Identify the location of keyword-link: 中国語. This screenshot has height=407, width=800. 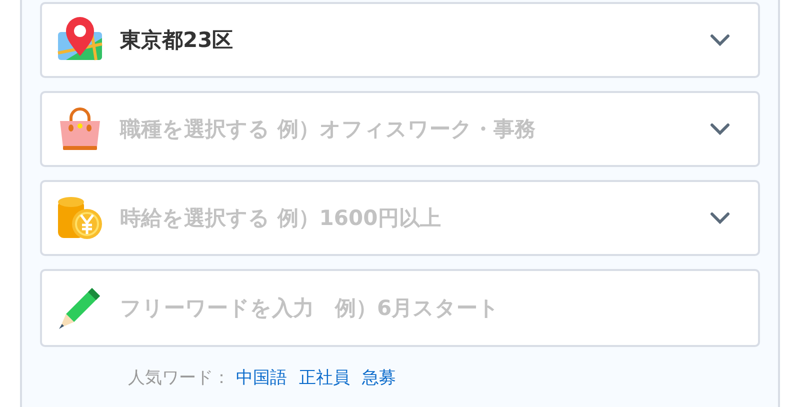
(261, 377).